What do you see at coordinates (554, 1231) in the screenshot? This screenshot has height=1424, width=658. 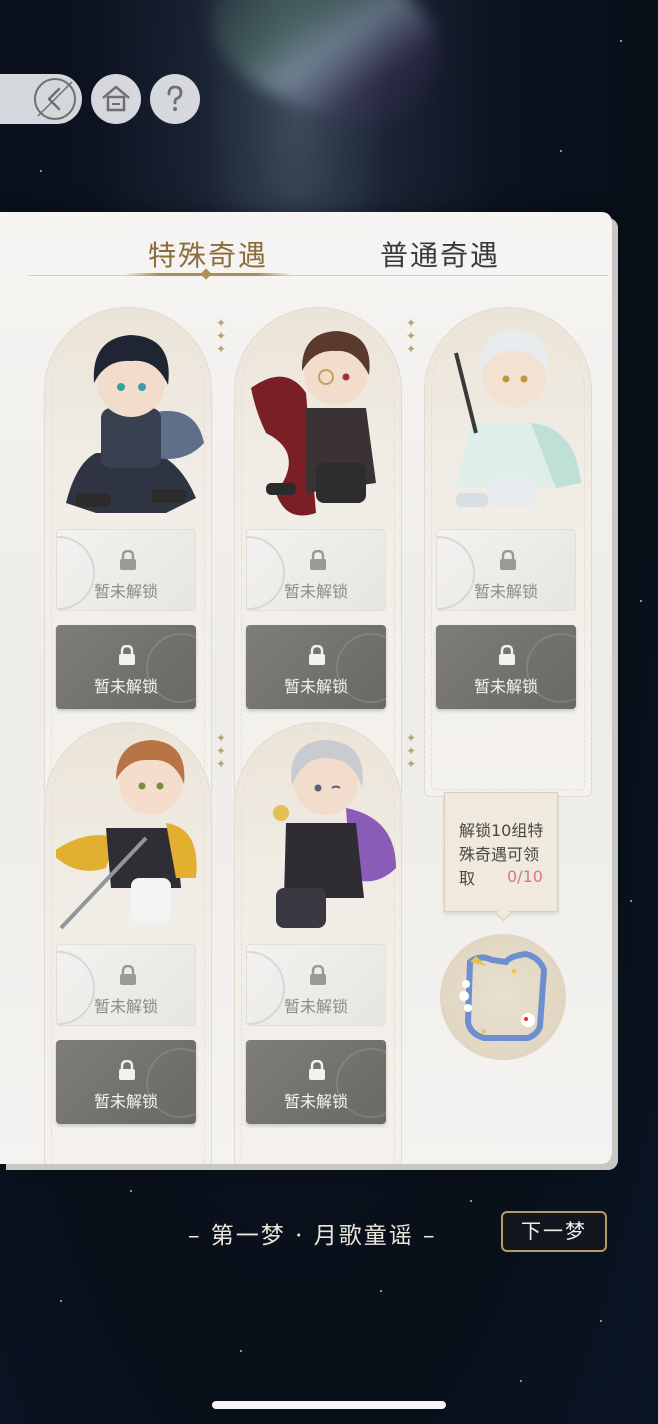 I see `next-dream-button: 下一梦` at bounding box center [554, 1231].